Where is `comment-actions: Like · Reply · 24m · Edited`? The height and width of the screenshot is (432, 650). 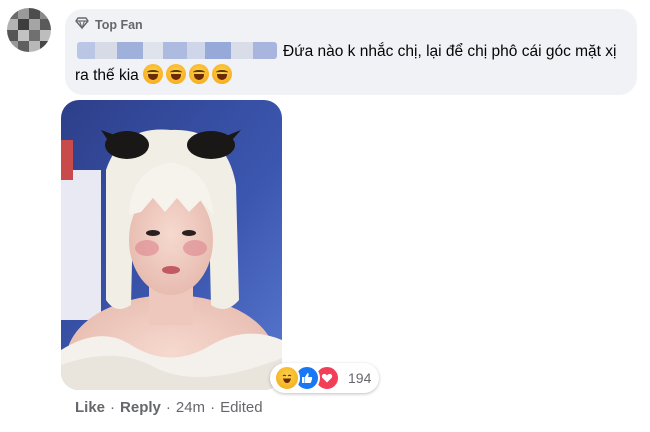 comment-actions: Like · Reply · 24m · Edited is located at coordinates (169, 407).